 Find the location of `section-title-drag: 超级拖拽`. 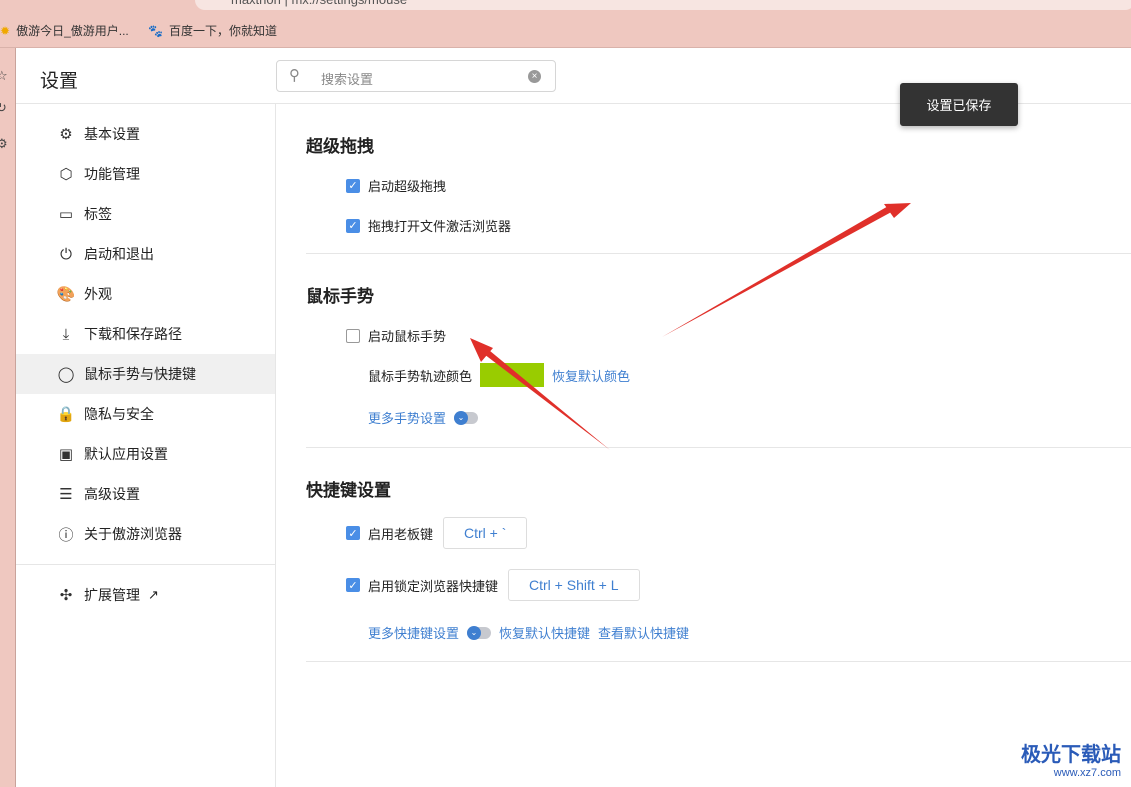

section-title-drag: 超级拖拽 is located at coordinates (340, 146).